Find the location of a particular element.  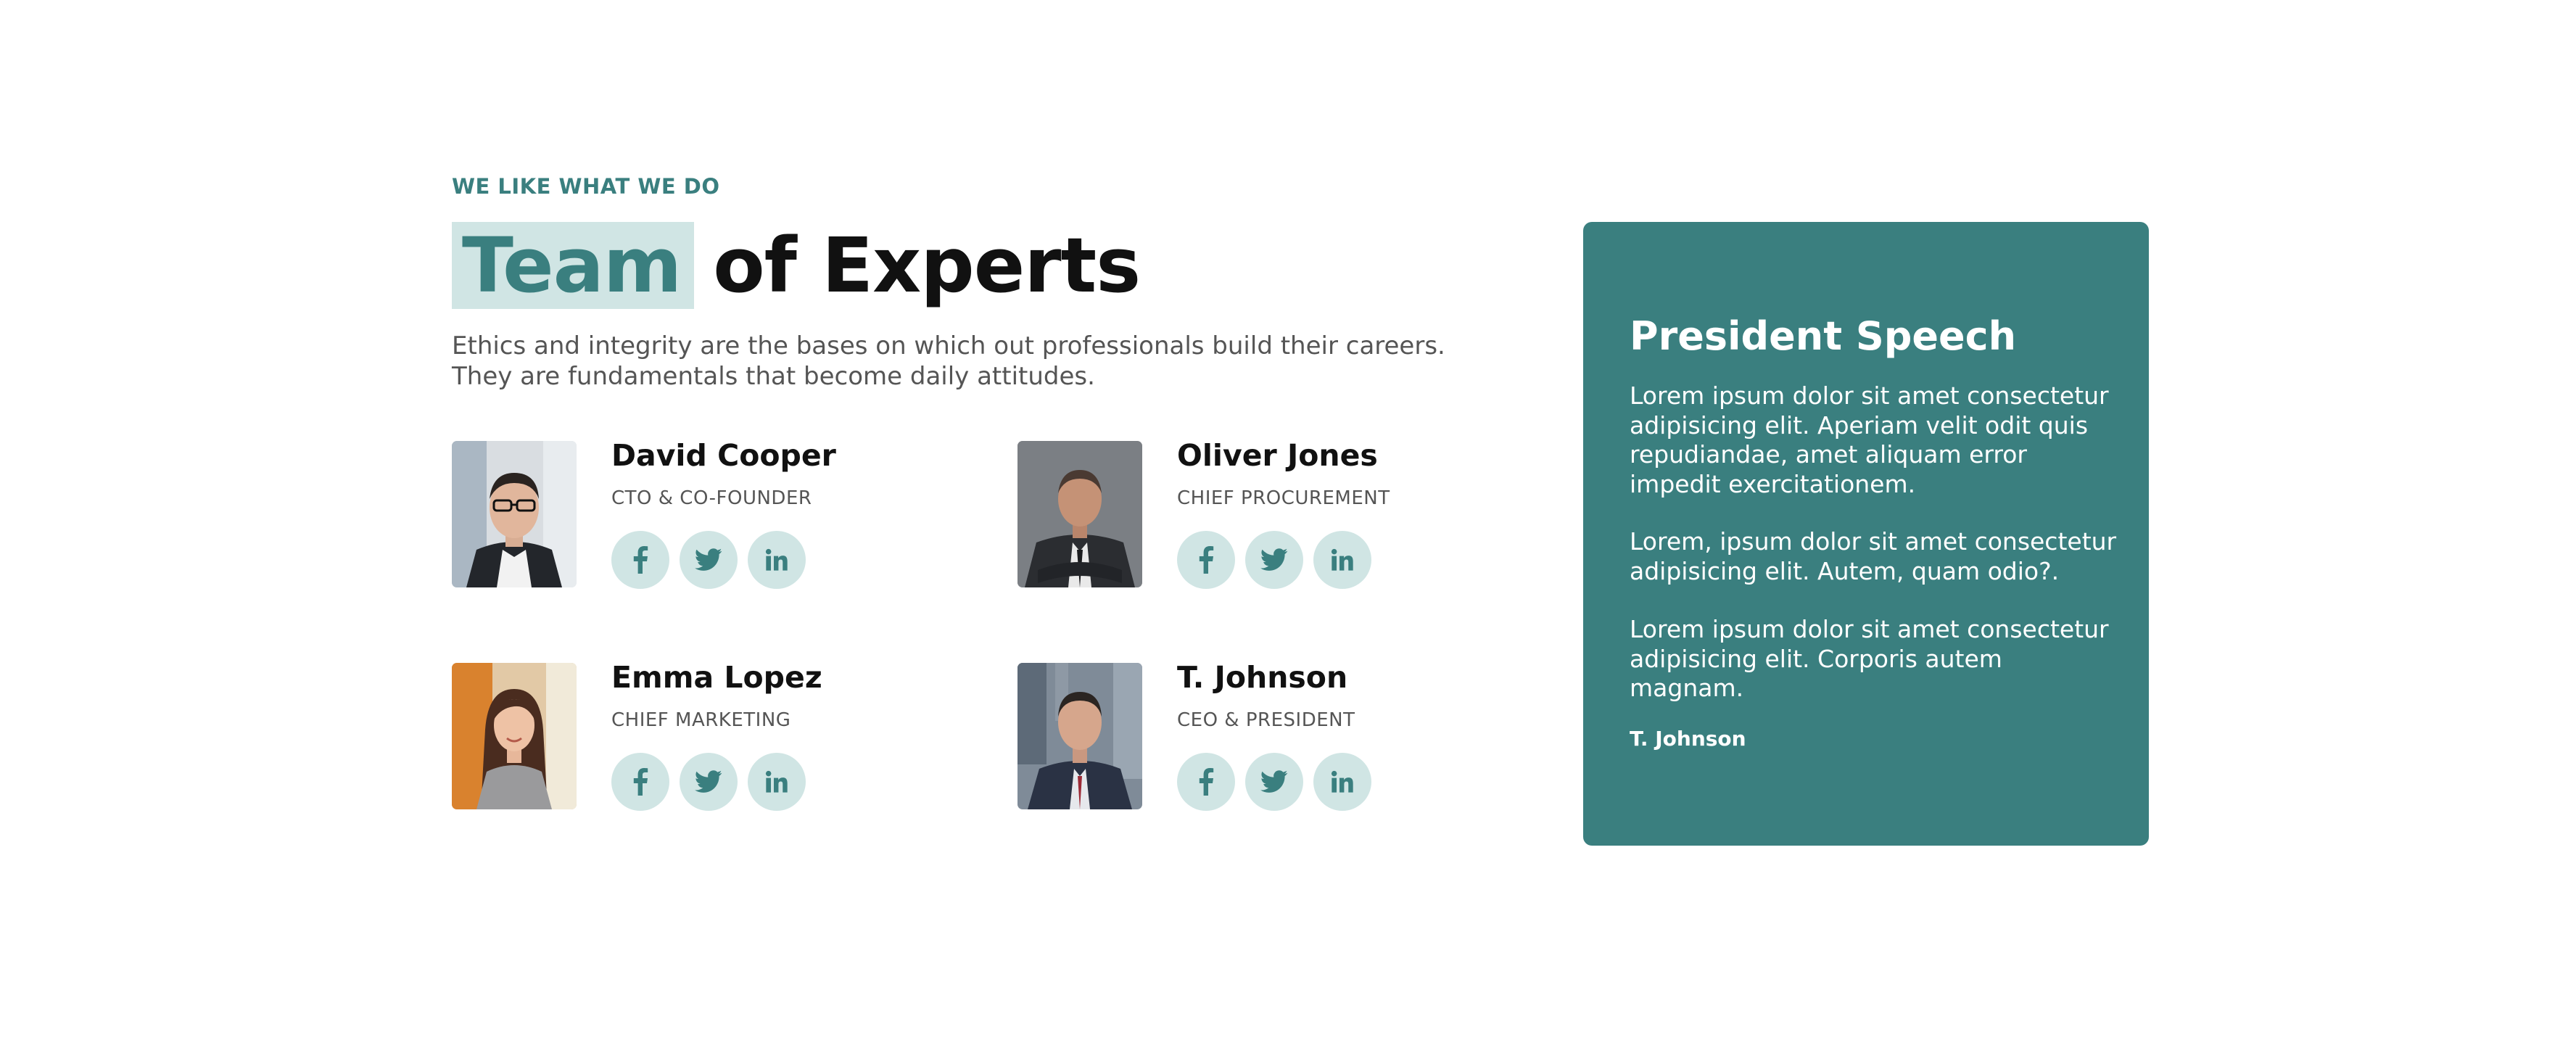

speech-line: Lorem, ipsum dolor sit amet consectetur is located at coordinates (1874, 541).